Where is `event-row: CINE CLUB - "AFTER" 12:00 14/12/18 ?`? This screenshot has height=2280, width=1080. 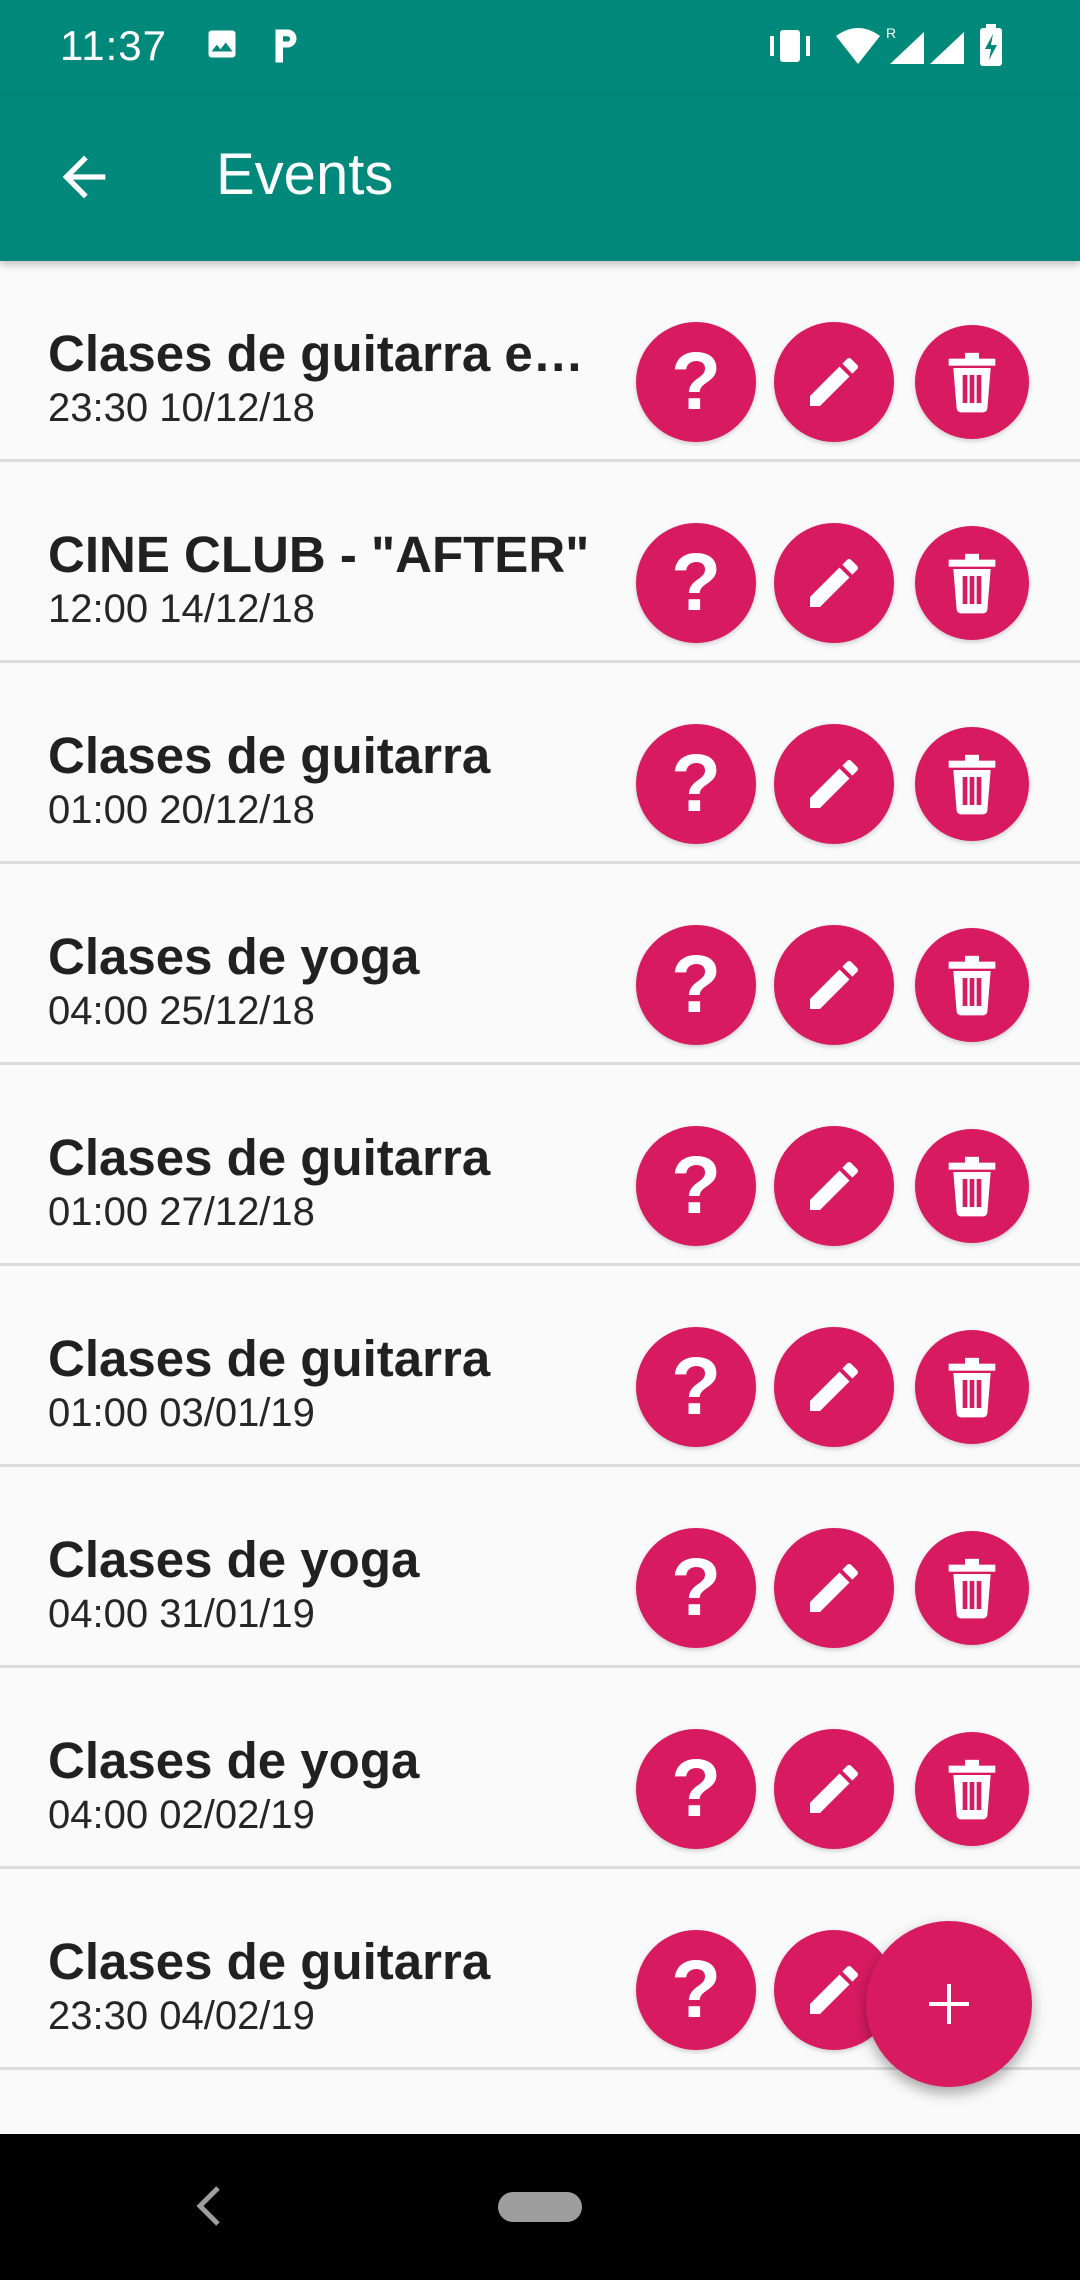
event-row: CINE CLUB - "AFTER" 12:00 14/12/18 ? is located at coordinates (540, 562).